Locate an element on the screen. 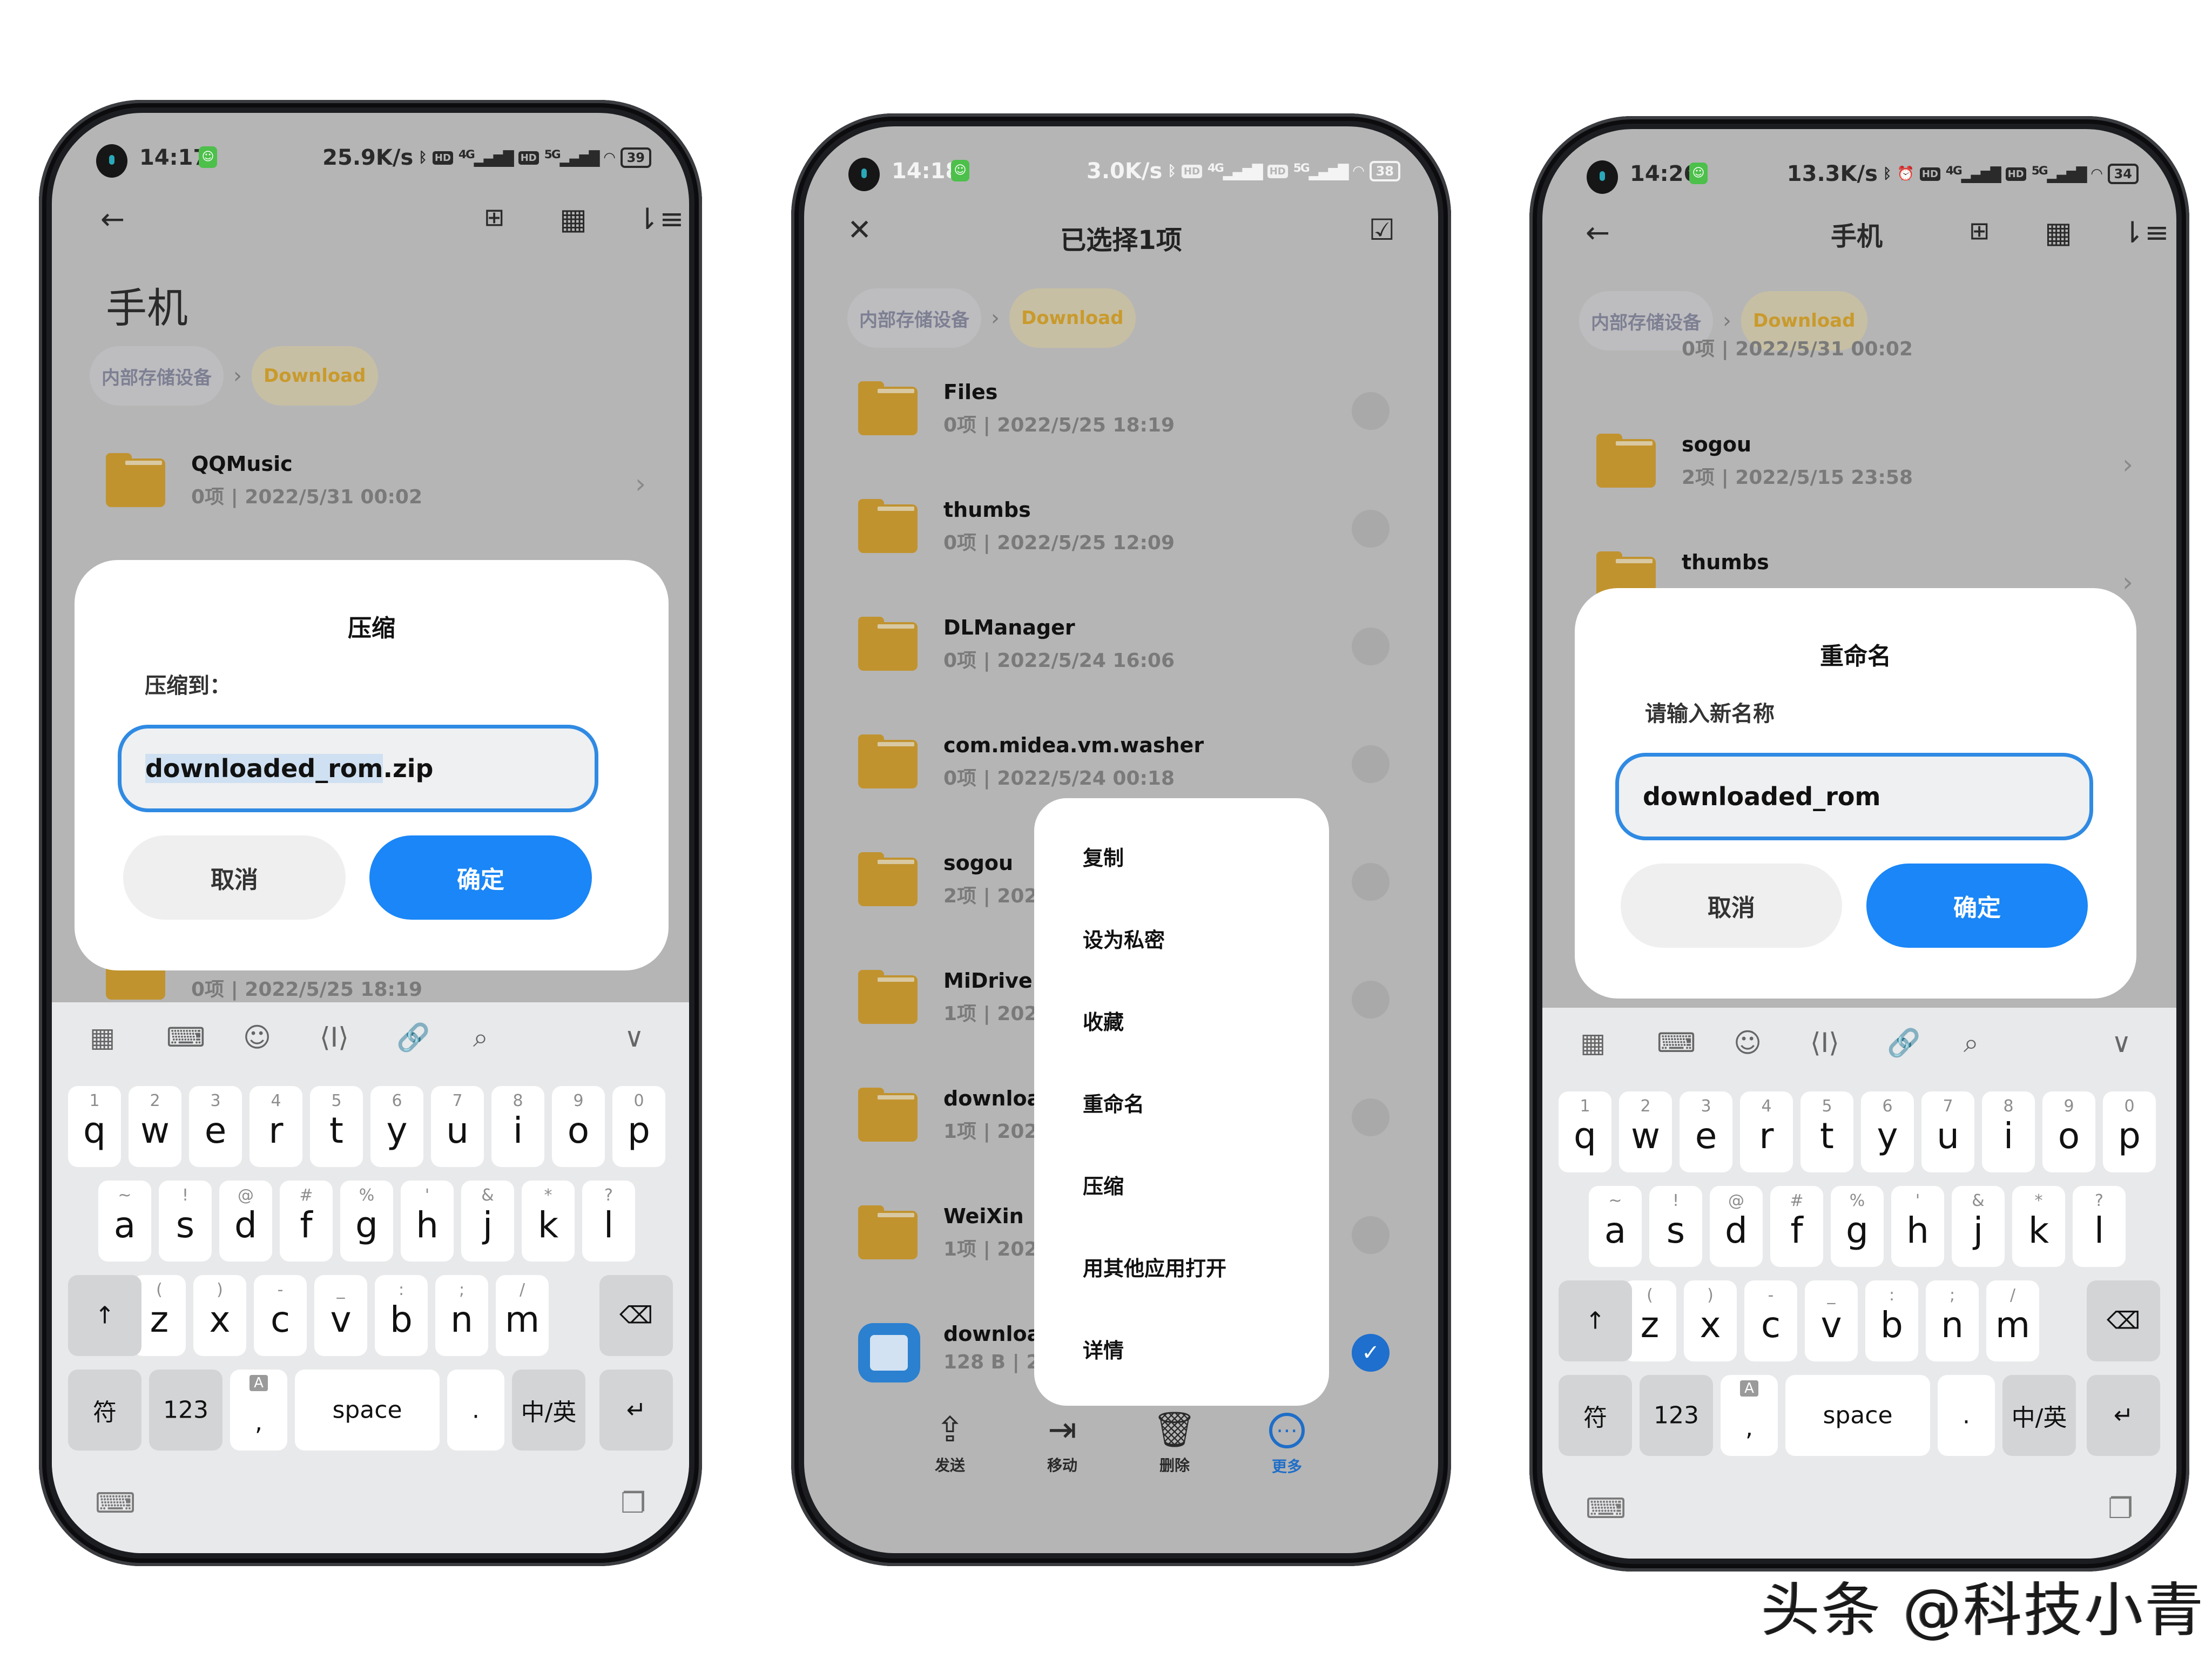 The height and width of the screenshot is (1659, 2212). key-j: & j is located at coordinates (1978, 1226).